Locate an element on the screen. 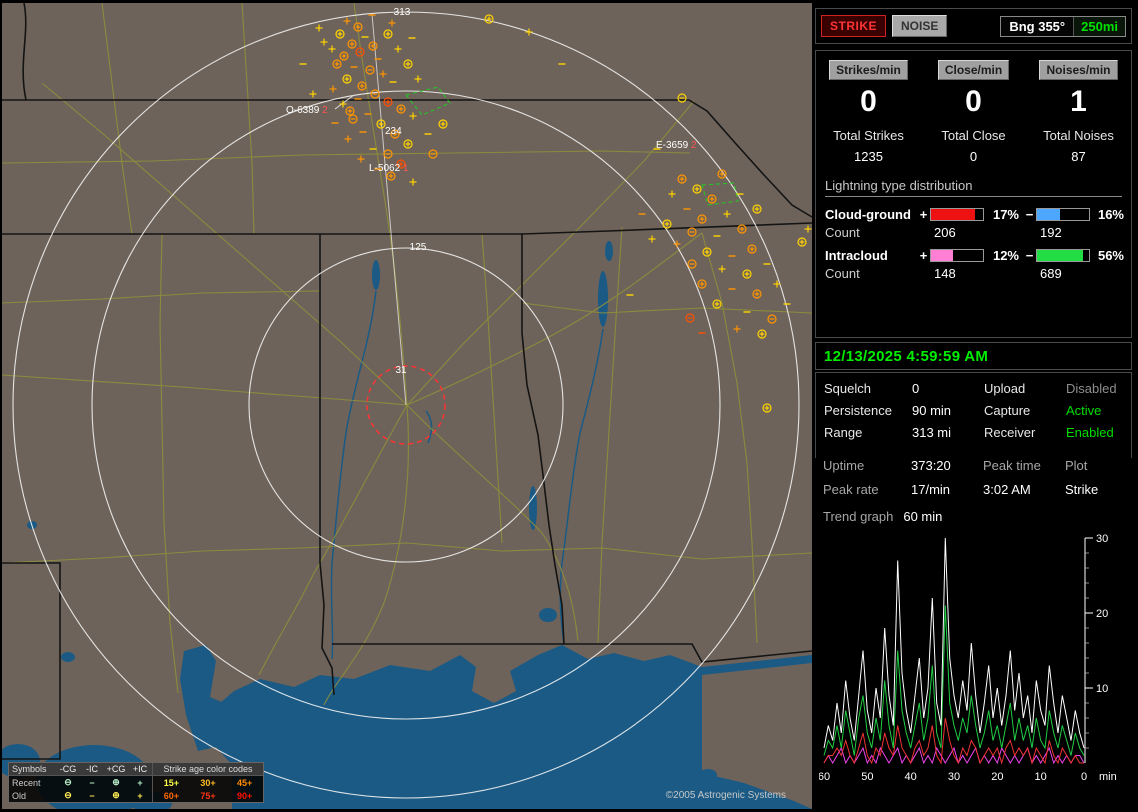  storm-cell-label: L-5062 1 is located at coordinates (389, 168).